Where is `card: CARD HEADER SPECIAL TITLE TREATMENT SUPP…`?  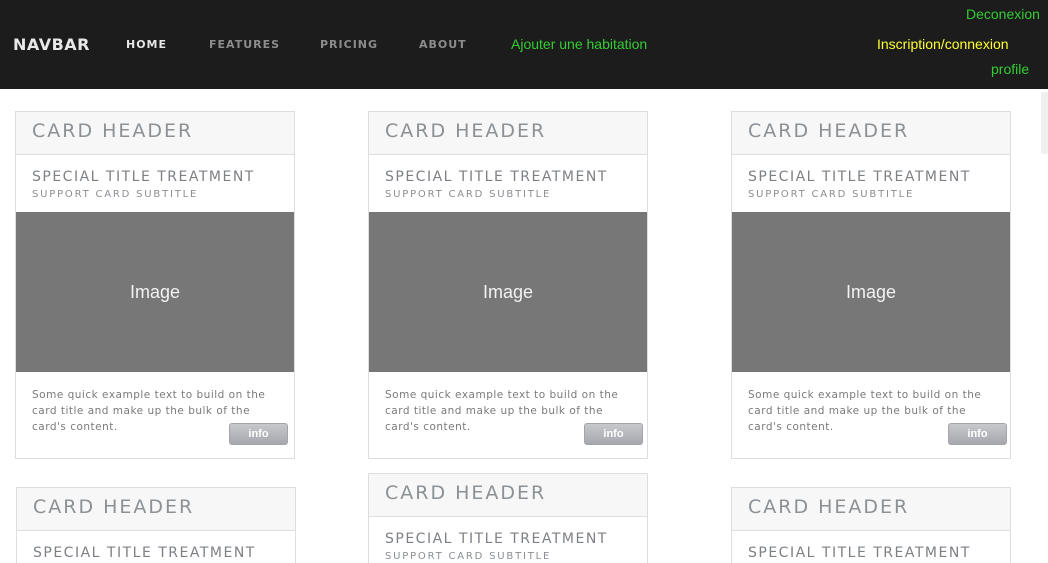
card: CARD HEADER SPECIAL TITLE TREATMENT SUPP… is located at coordinates (508, 518).